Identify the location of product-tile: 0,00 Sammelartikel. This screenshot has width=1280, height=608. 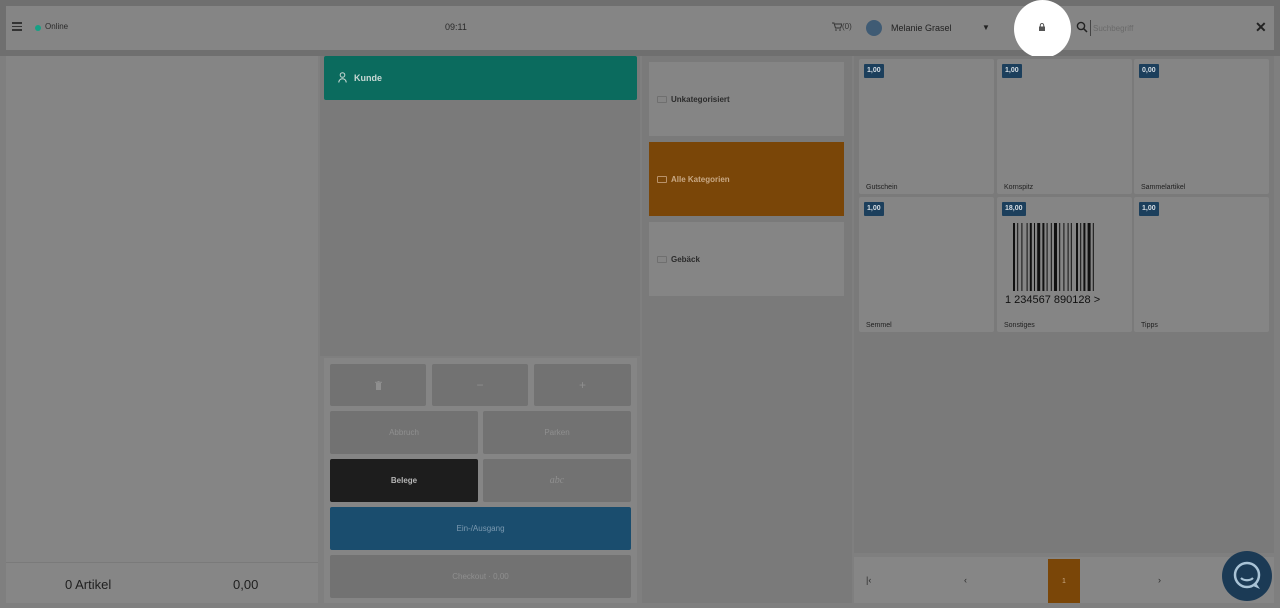
(1201, 126).